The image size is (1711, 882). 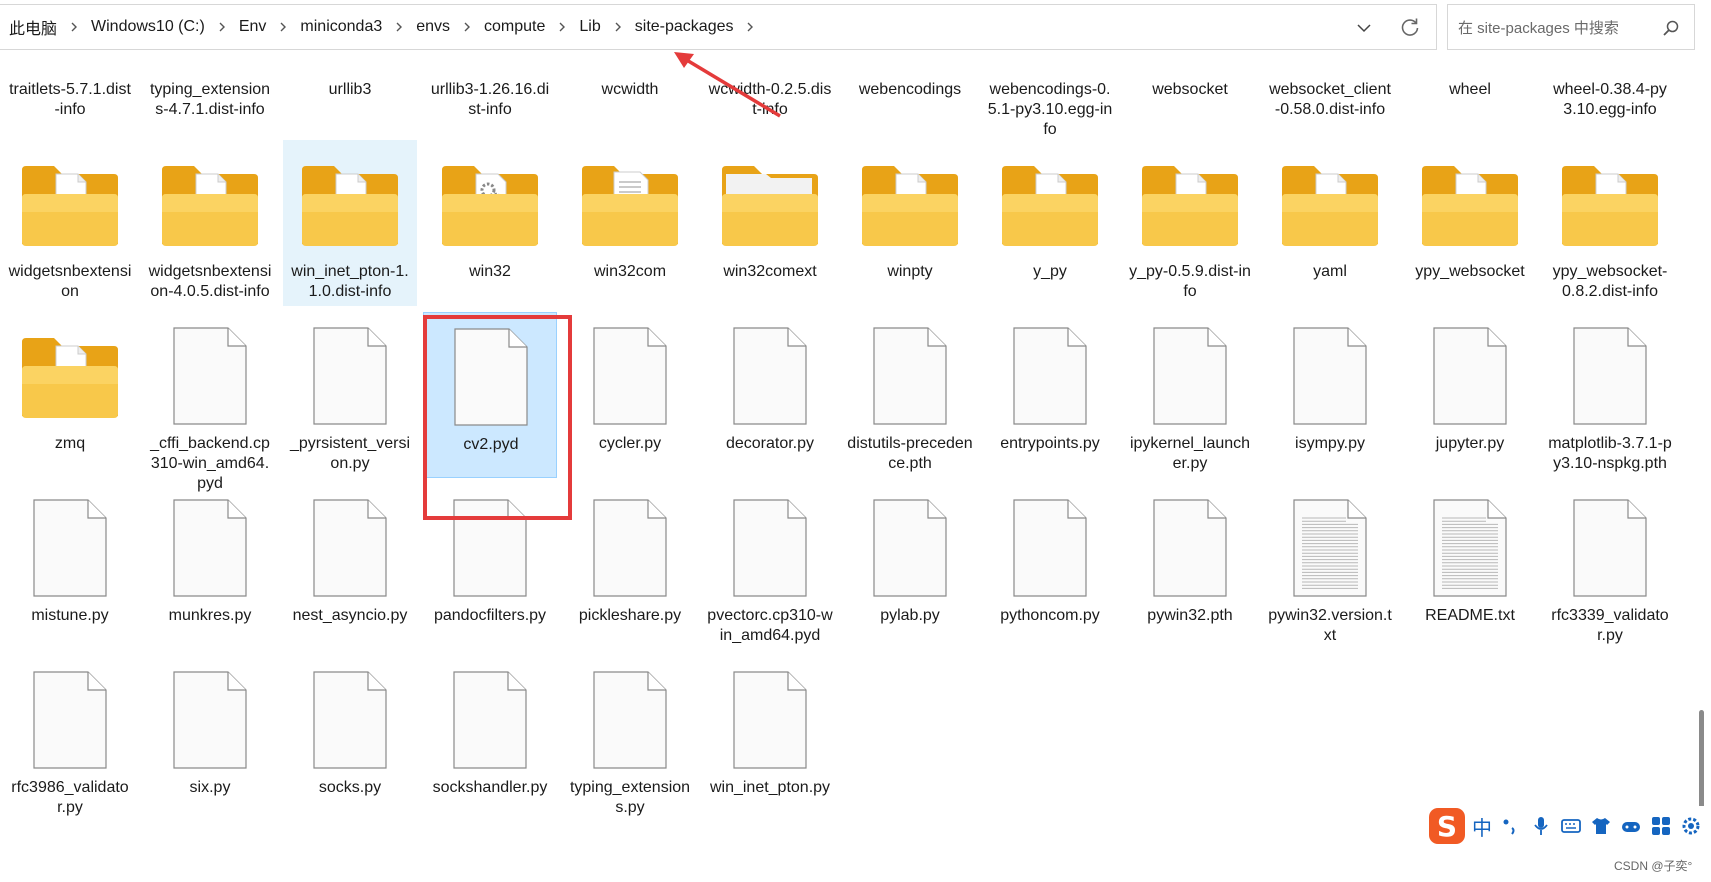 I want to click on breadcrumb-item: envs, so click(x=433, y=27).